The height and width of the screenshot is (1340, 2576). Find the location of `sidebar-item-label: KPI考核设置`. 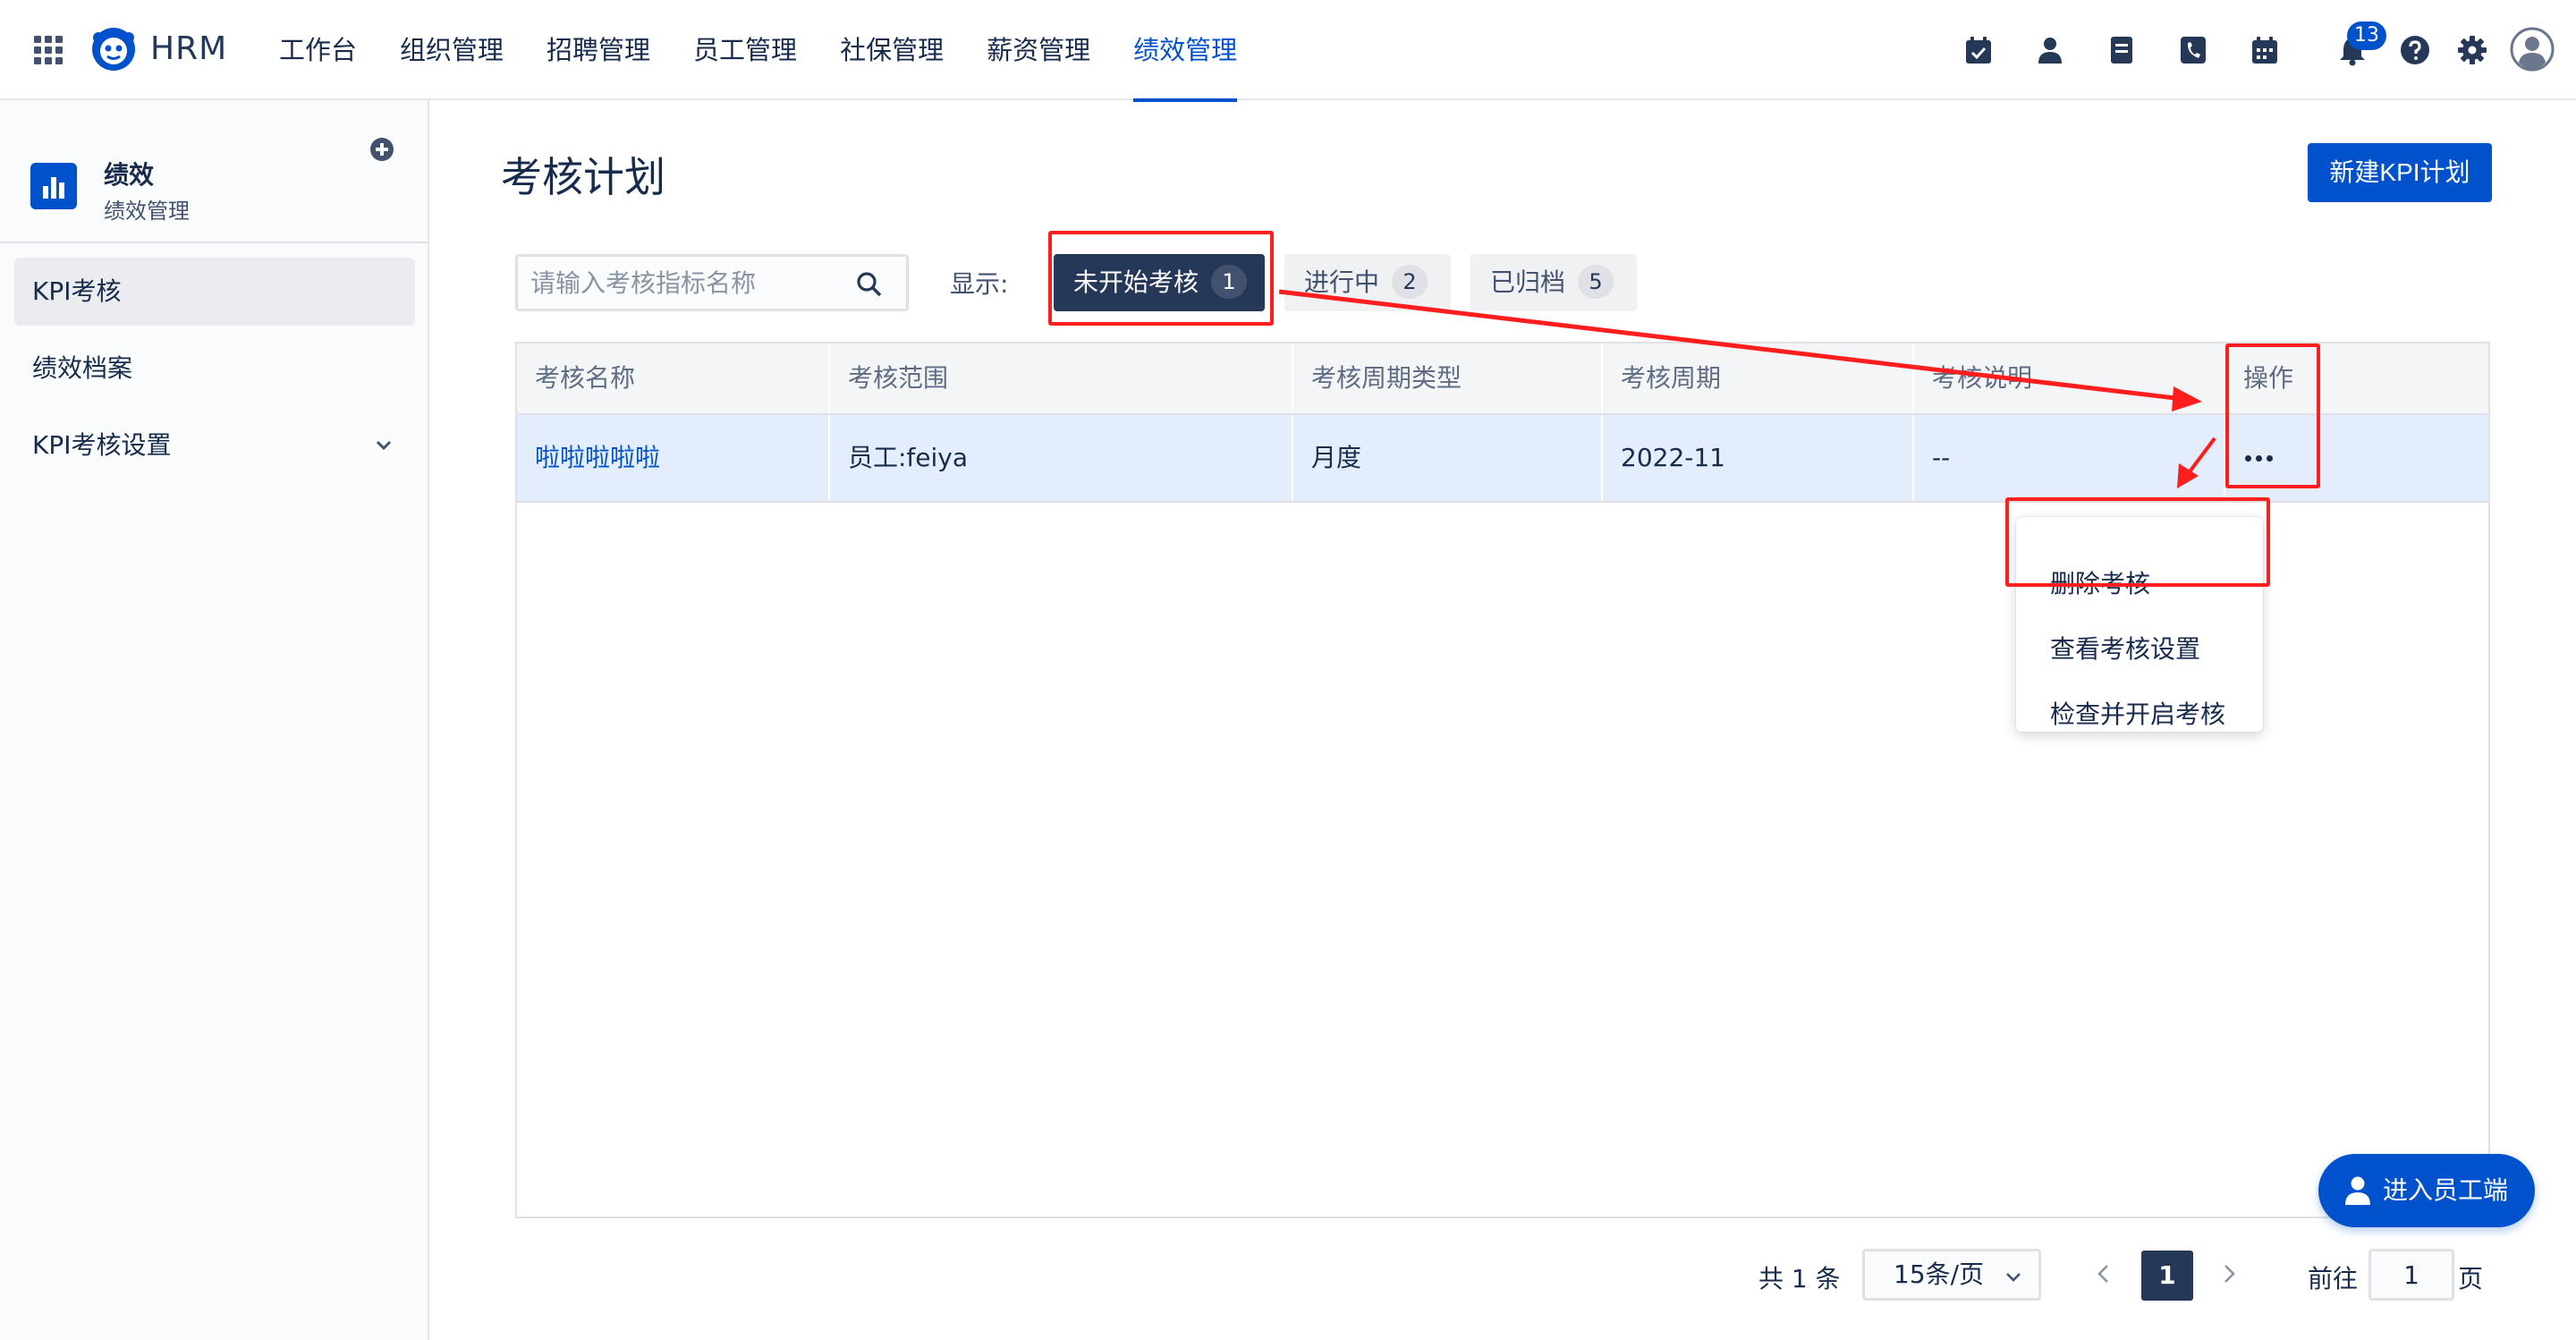

sidebar-item-label: KPI考核设置 is located at coordinates (102, 445).